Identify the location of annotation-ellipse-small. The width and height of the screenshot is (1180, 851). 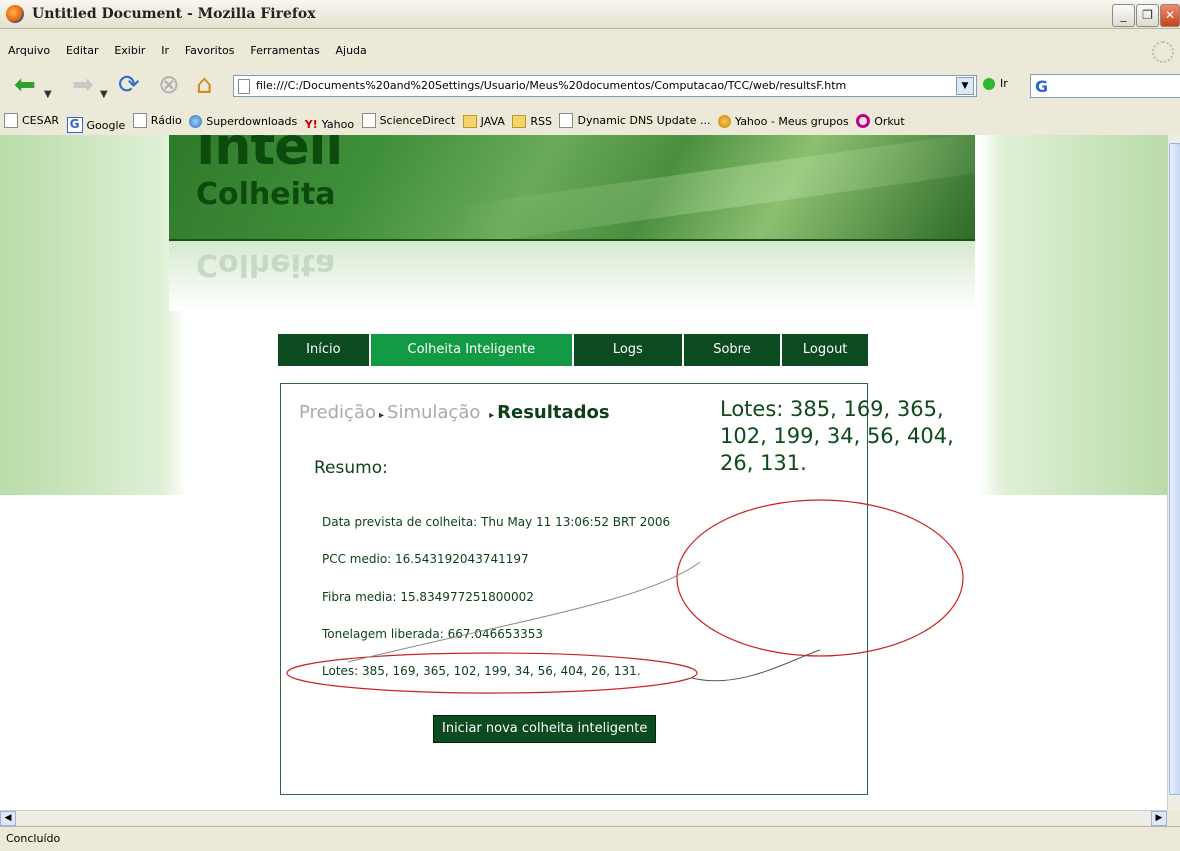
(492, 673).